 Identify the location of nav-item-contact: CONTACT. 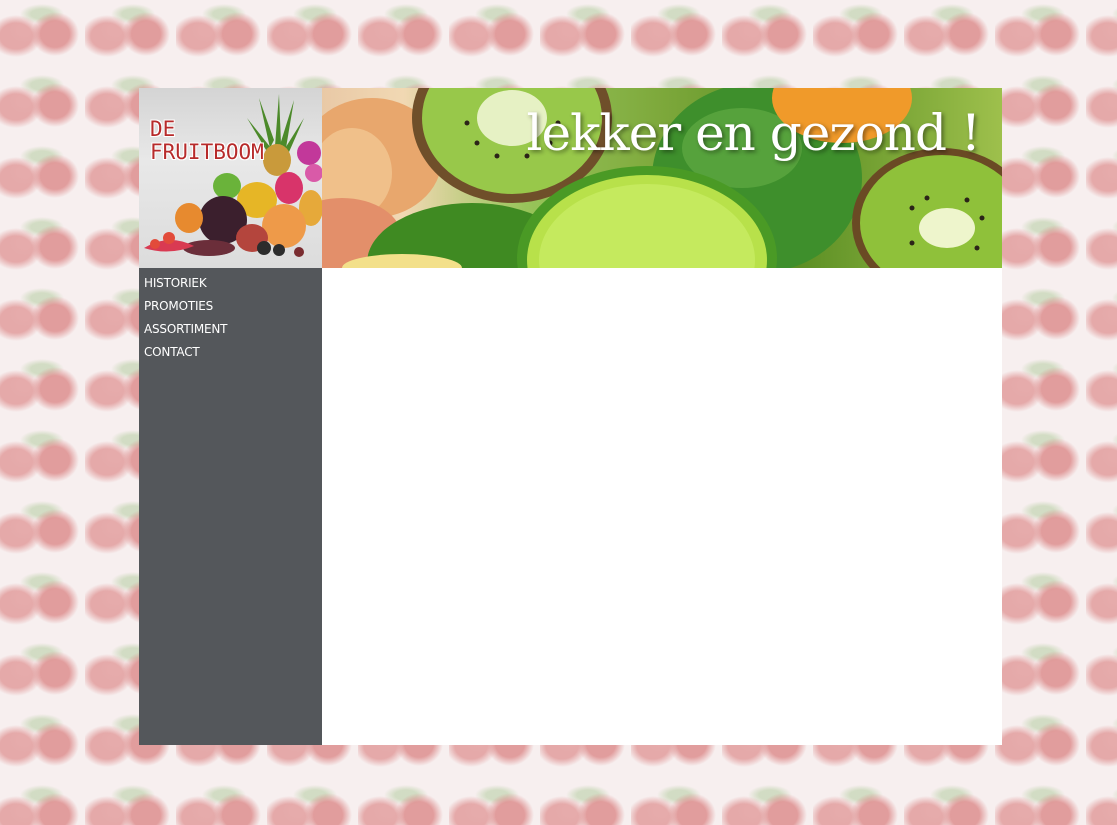
(233, 352).